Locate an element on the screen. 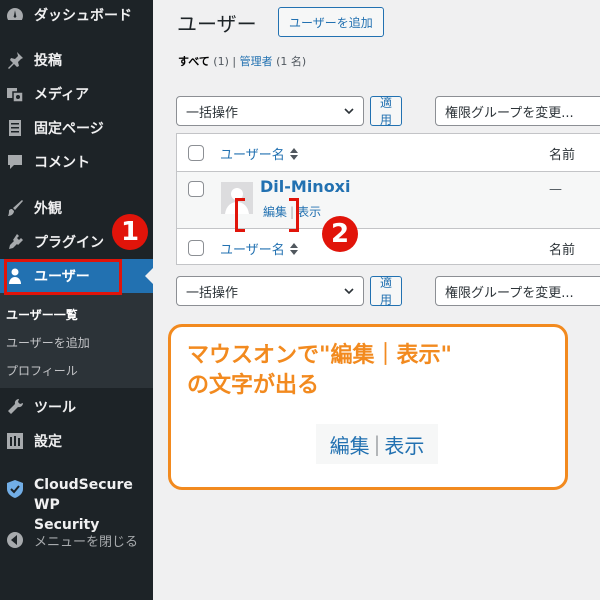 This screenshot has width=600, height=600. table-header-row: ユーザー名 名前 is located at coordinates (388, 153).